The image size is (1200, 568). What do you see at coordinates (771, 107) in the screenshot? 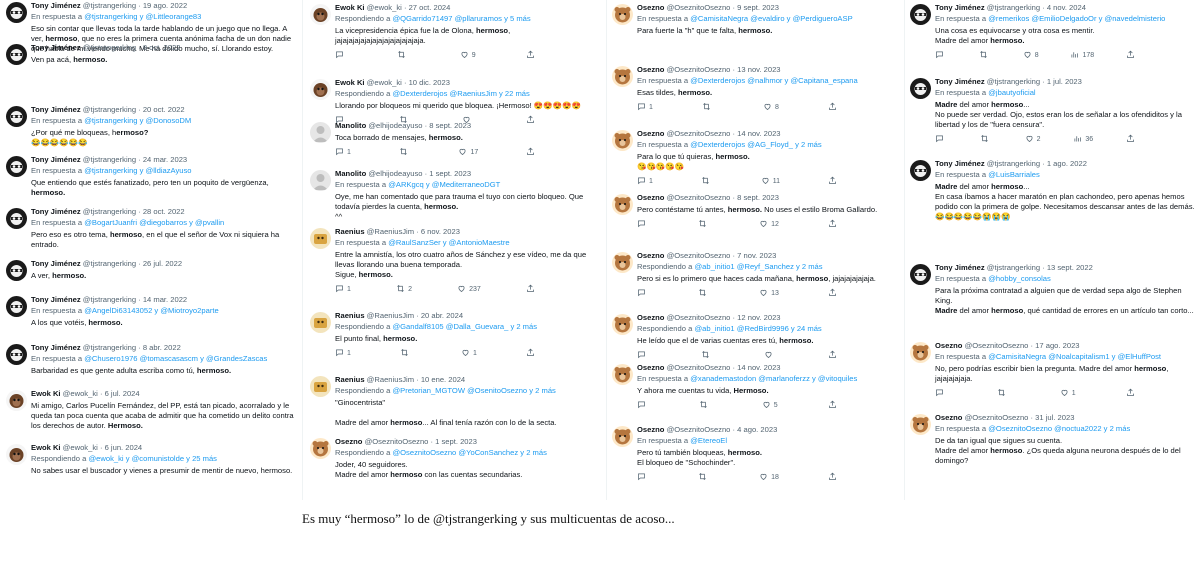
I see `like-button: 8` at bounding box center [771, 107].